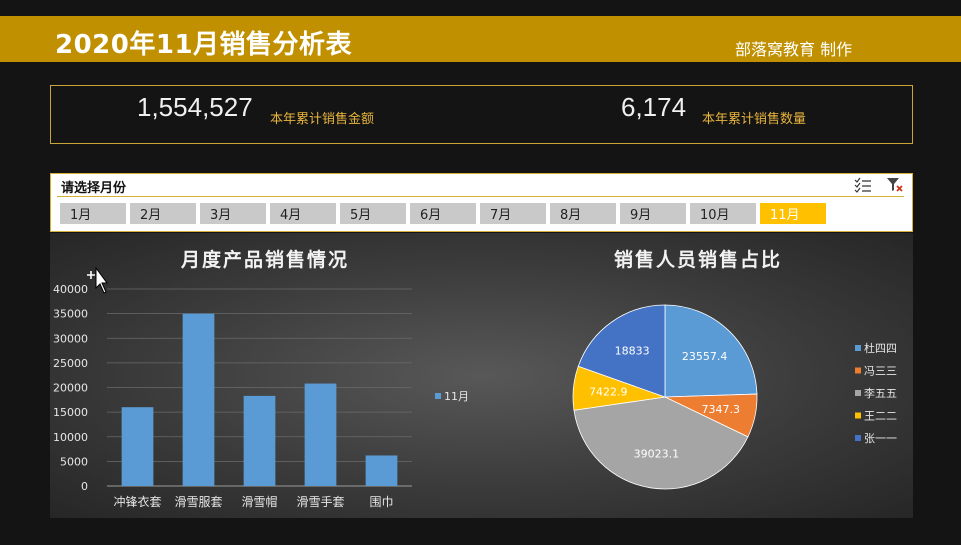 Image resolution: width=961 pixels, height=545 pixels. Describe the element at coordinates (259, 501) in the screenshot. I see `x-tick-label: 滑雪帽` at that location.